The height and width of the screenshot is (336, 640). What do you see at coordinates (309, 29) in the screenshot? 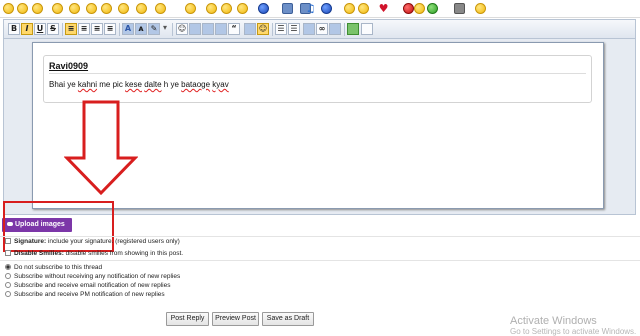
I see `code-icon` at bounding box center [309, 29].